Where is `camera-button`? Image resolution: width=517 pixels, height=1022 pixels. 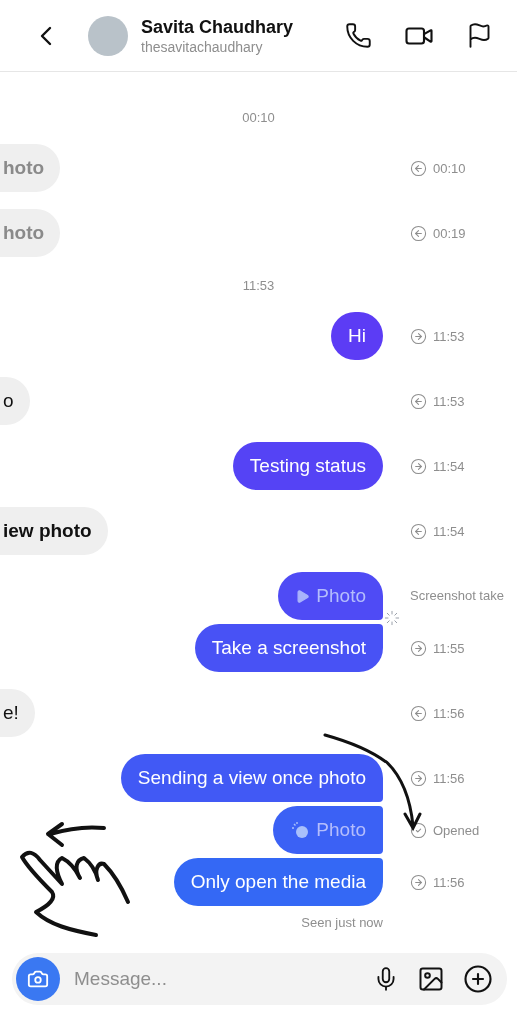 camera-button is located at coordinates (38, 979).